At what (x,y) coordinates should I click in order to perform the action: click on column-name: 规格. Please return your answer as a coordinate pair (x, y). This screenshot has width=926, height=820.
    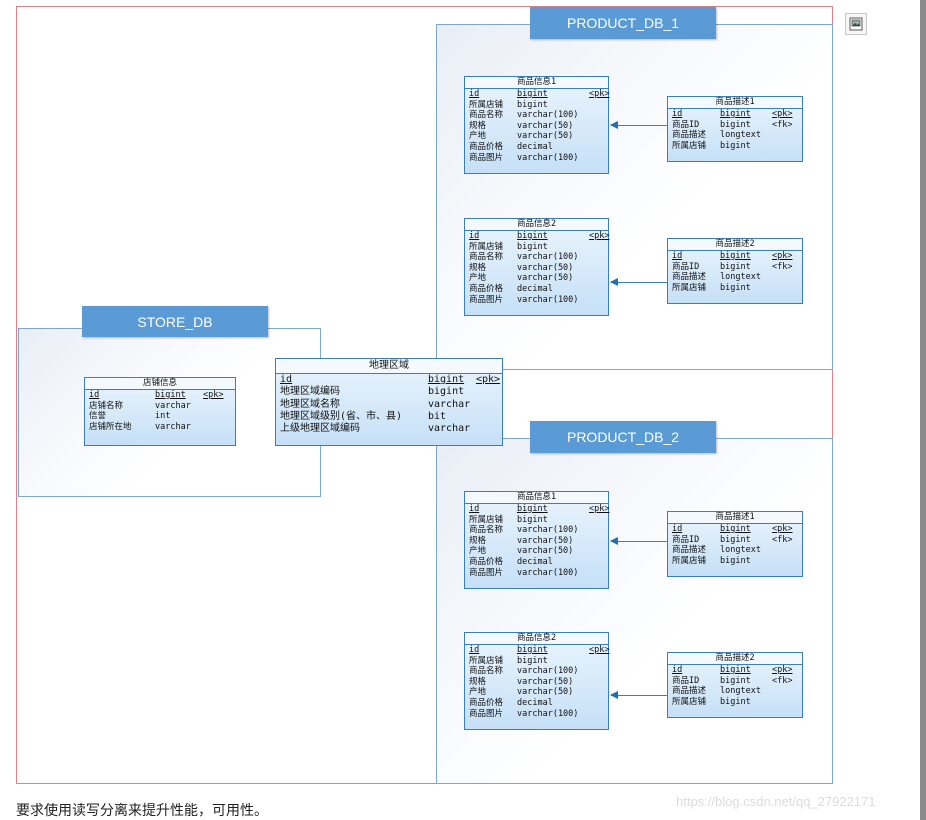
    Looking at the image, I should click on (478, 125).